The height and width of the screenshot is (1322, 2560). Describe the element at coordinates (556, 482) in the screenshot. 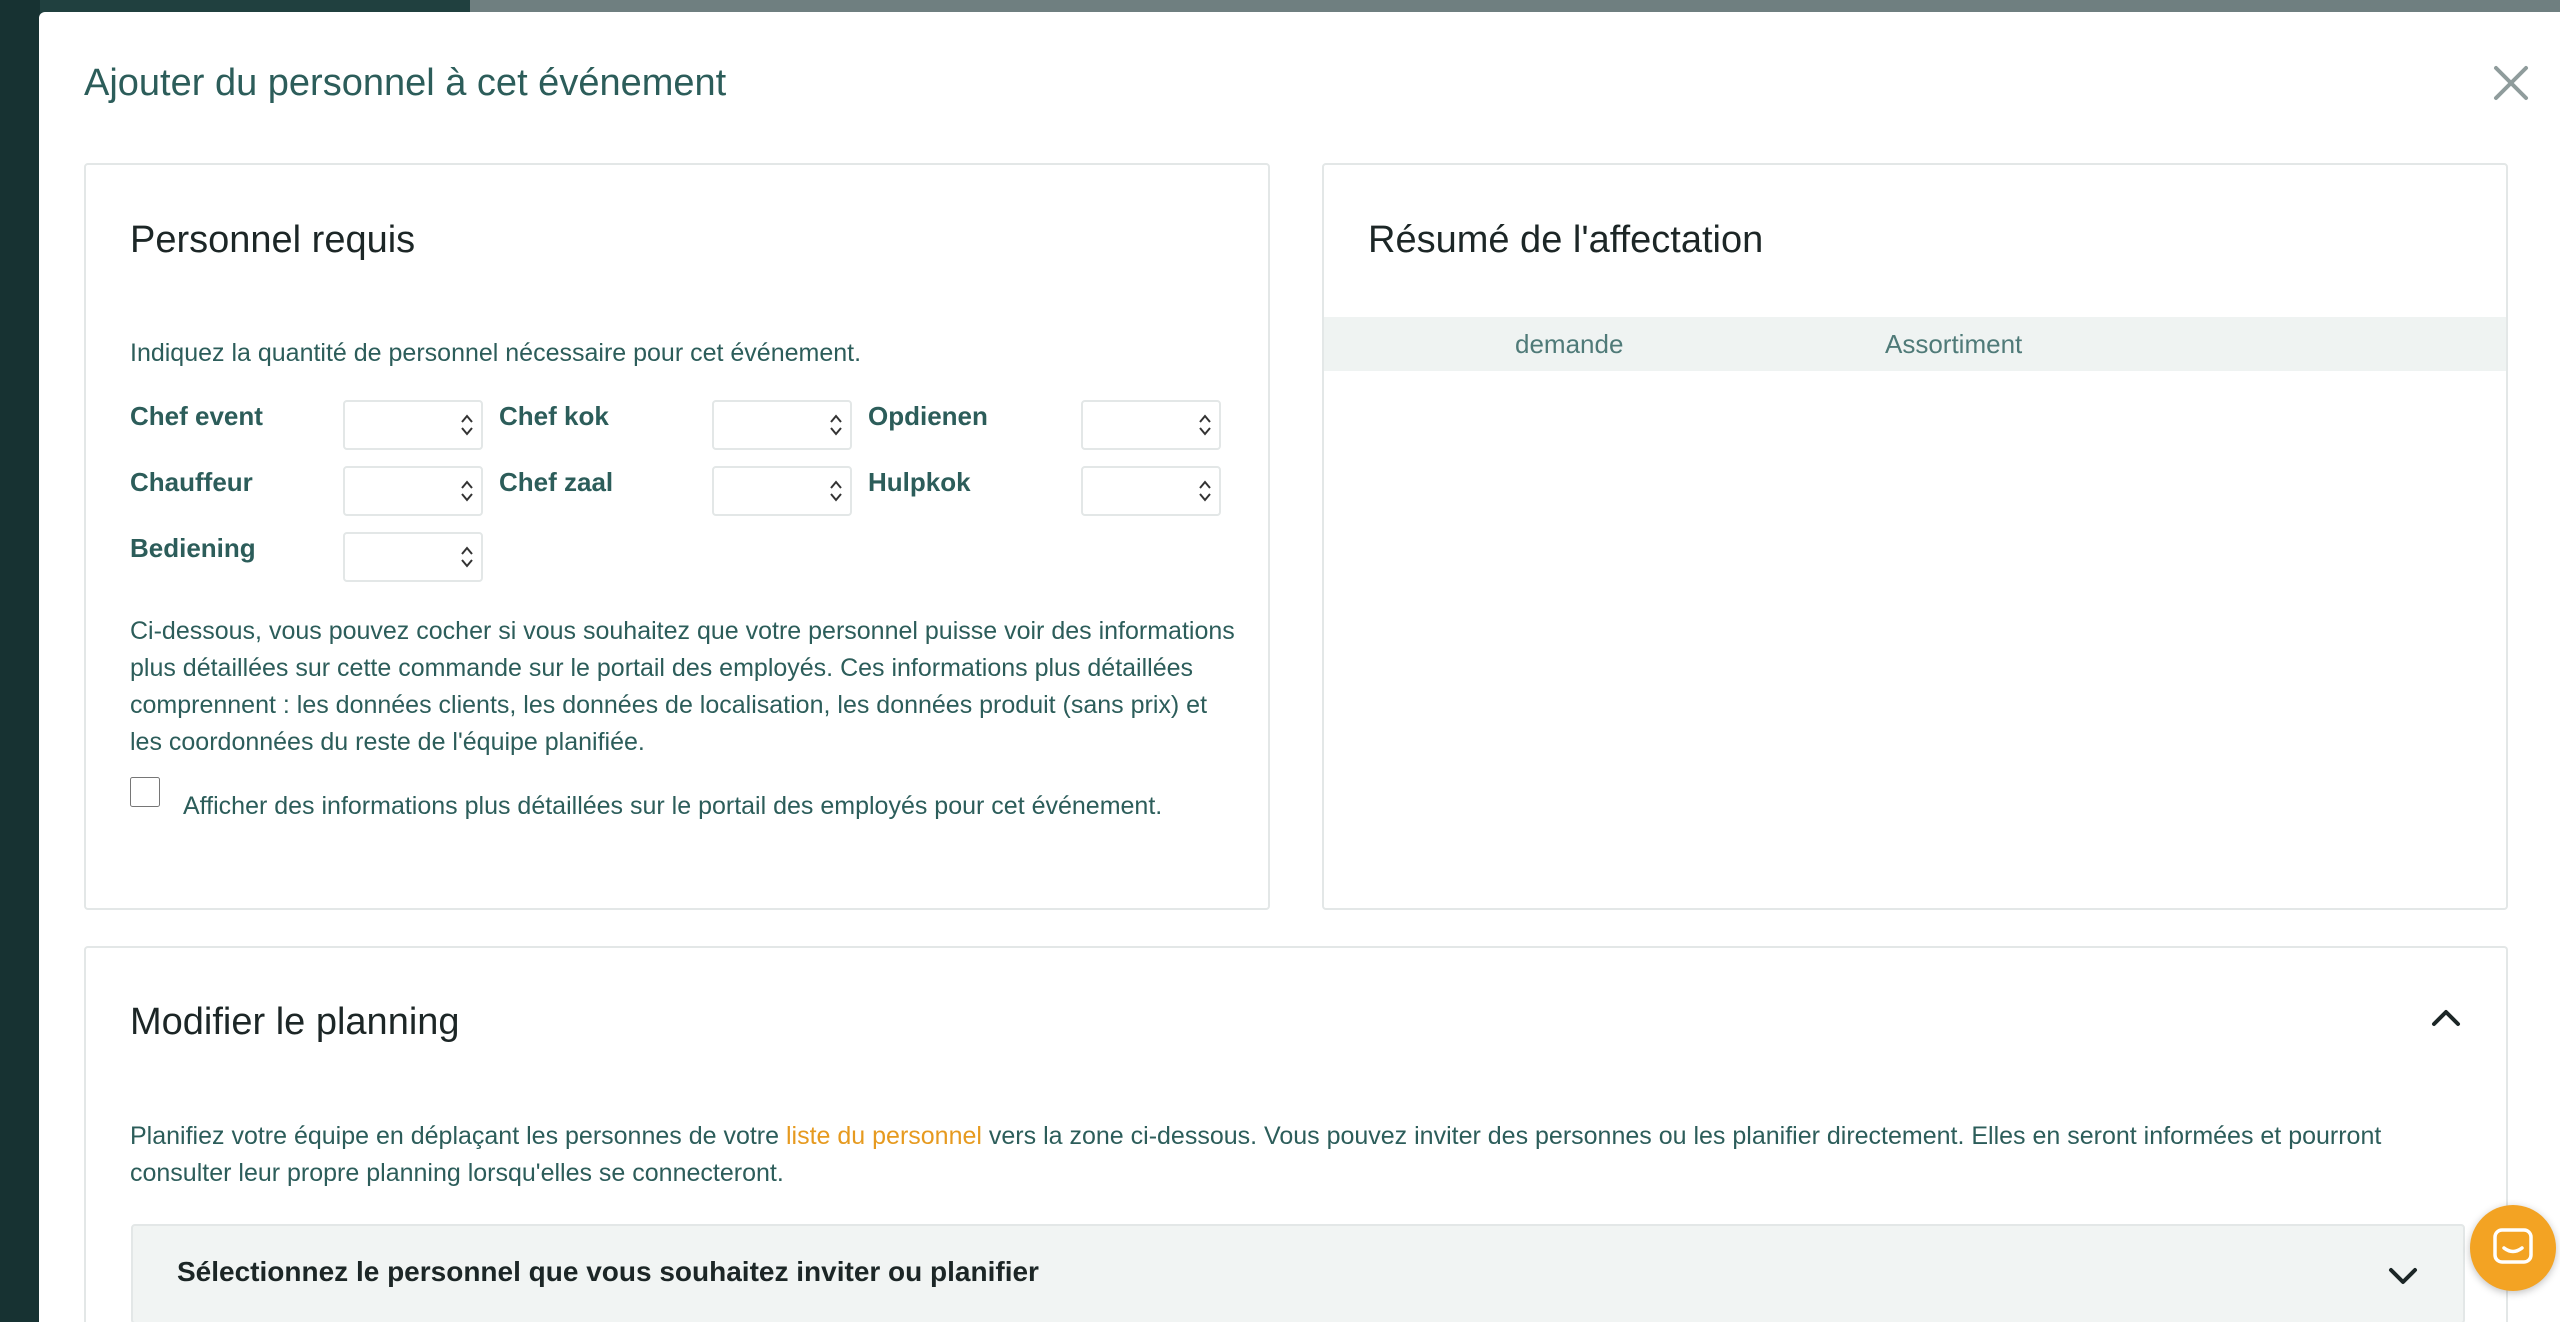

I see `role-label-chef-zaal: Chef zaal` at that location.